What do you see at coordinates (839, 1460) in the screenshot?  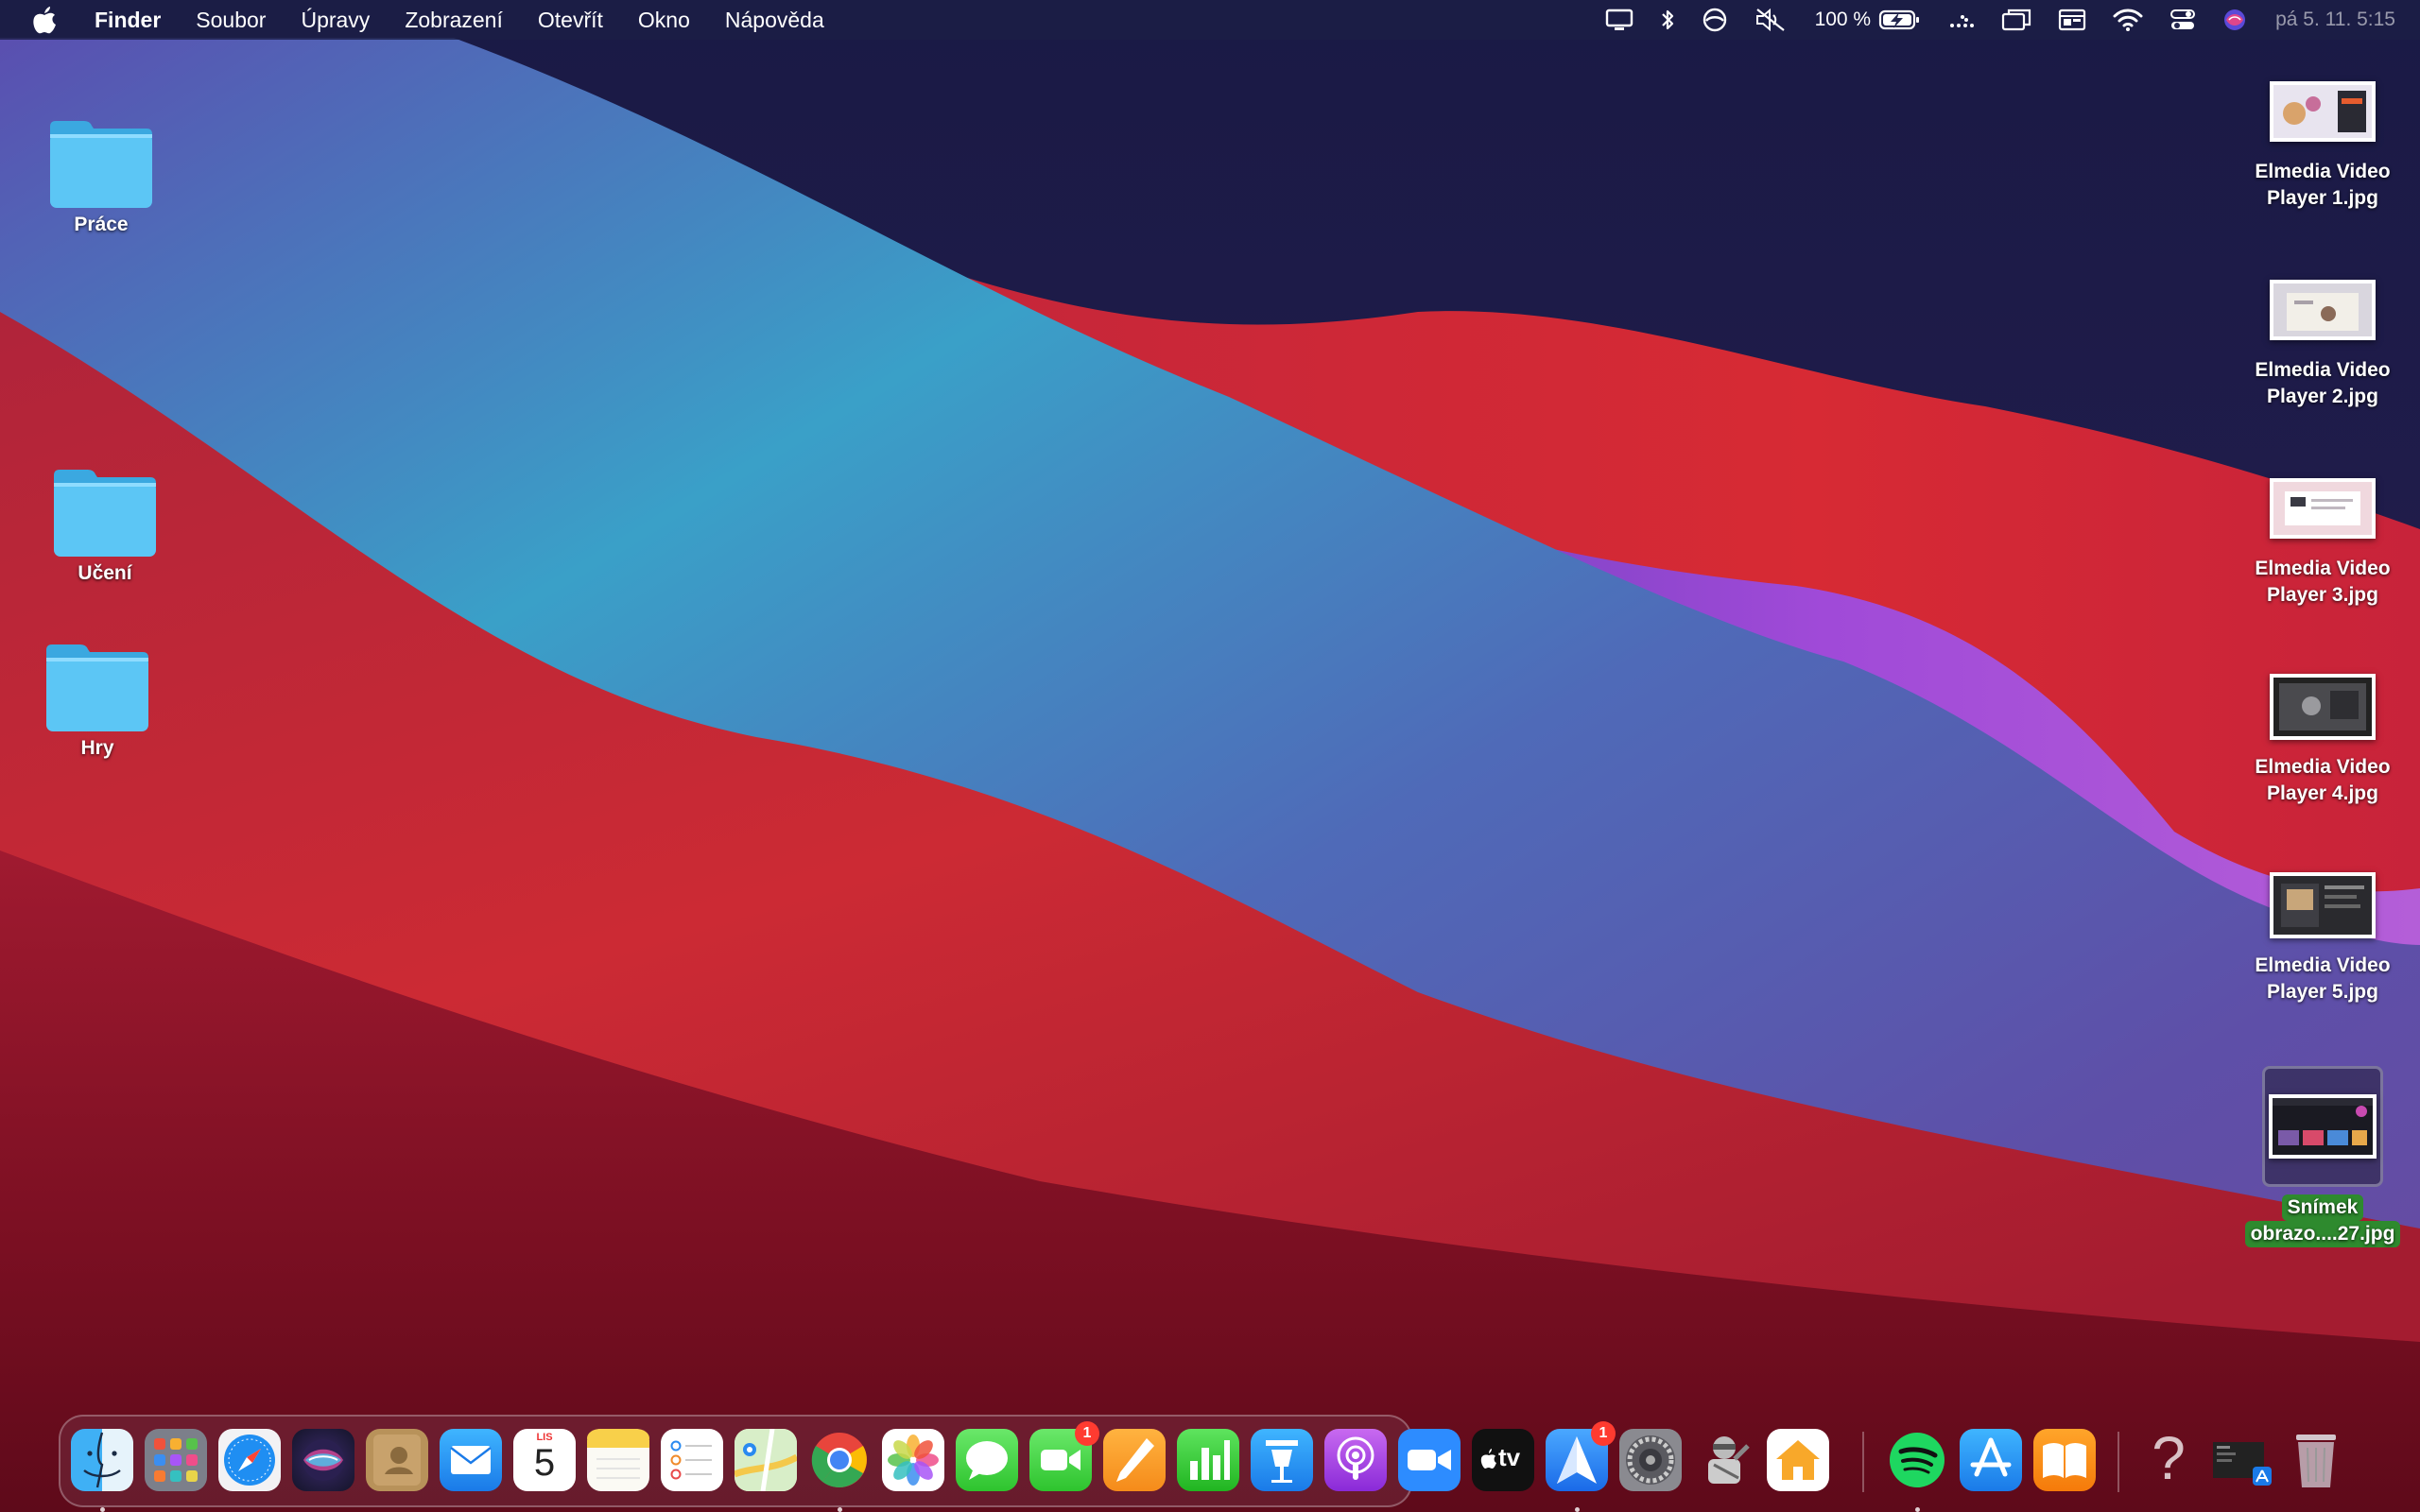 I see `chrome-icon` at bounding box center [839, 1460].